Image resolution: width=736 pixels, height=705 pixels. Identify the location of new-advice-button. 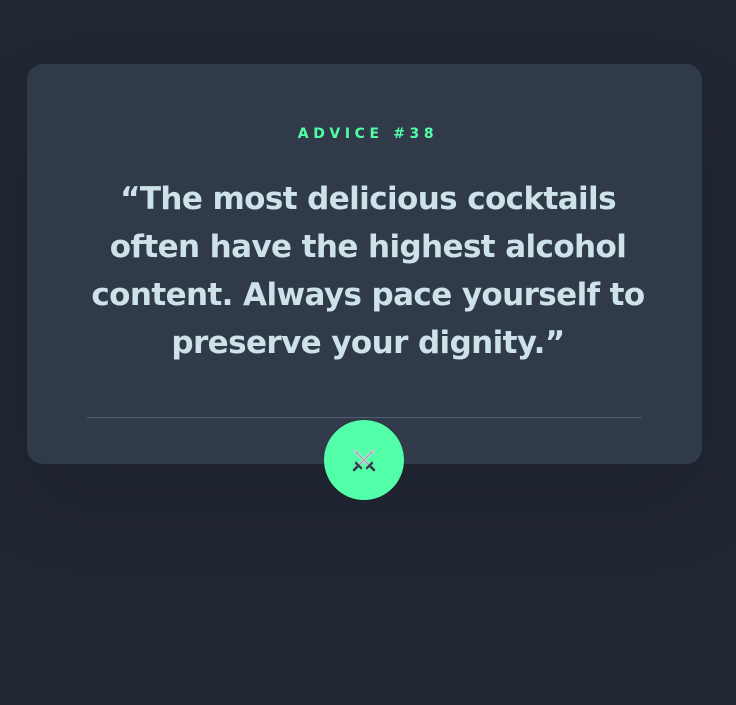
(364, 460).